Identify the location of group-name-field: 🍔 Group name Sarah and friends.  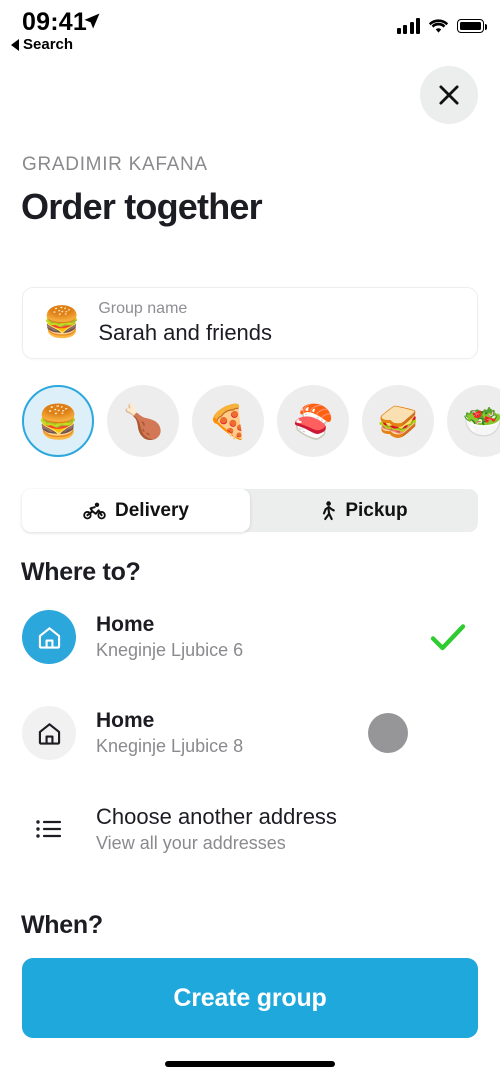
(250, 323).